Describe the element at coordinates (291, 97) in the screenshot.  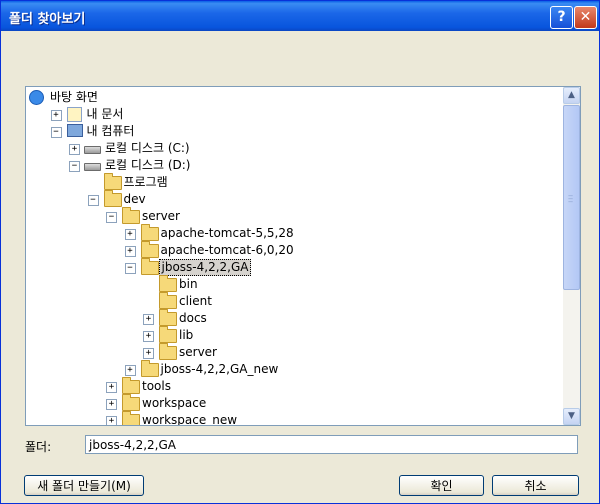
I see `tree-item: 바탕 화면` at that location.